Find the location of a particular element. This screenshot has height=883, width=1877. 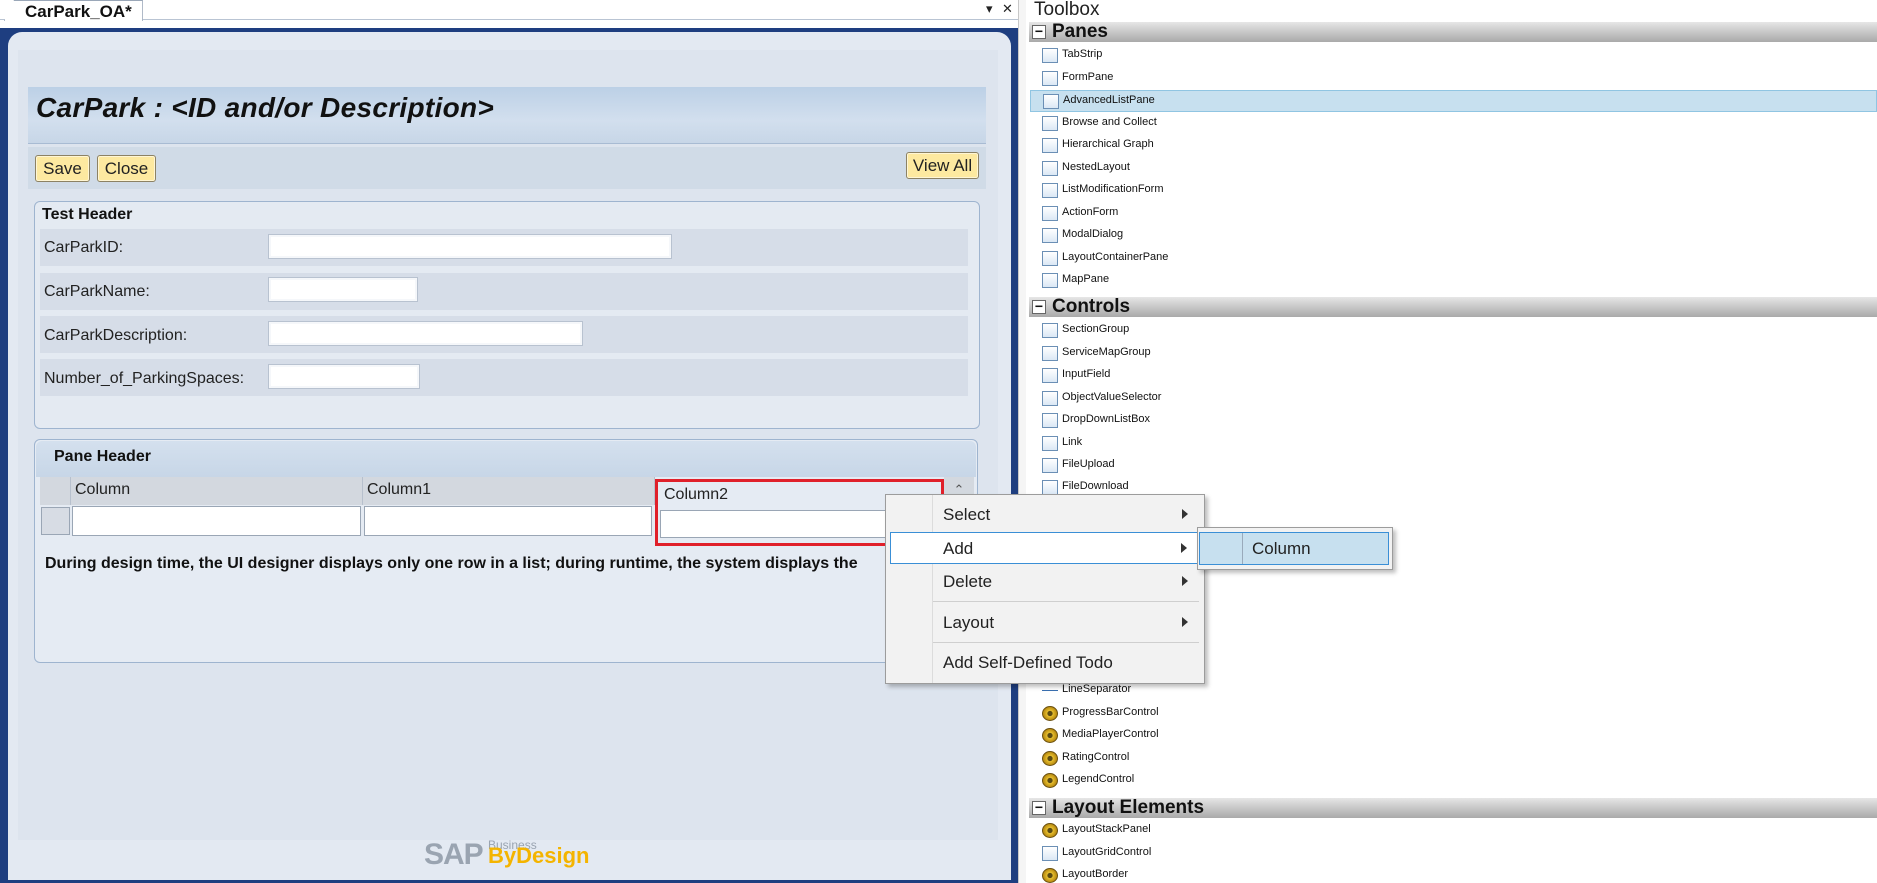

modaldialog-icon is located at coordinates (1050, 235).